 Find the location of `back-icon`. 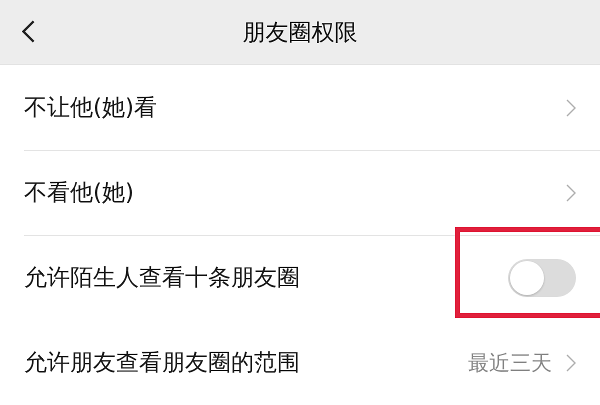

back-icon is located at coordinates (28, 31).